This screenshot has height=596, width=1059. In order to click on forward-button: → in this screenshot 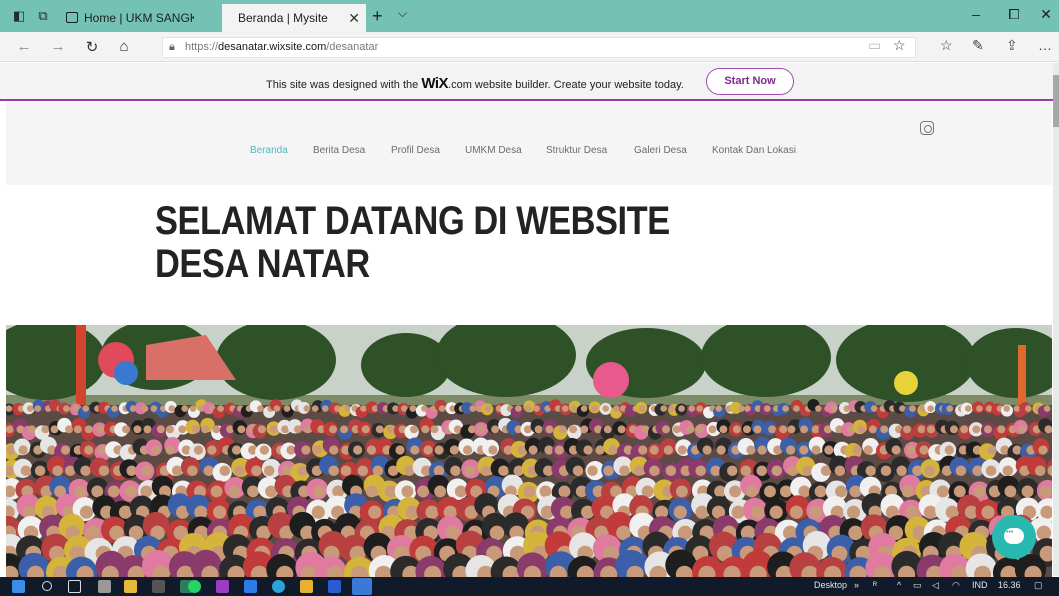, I will do `click(58, 46)`.